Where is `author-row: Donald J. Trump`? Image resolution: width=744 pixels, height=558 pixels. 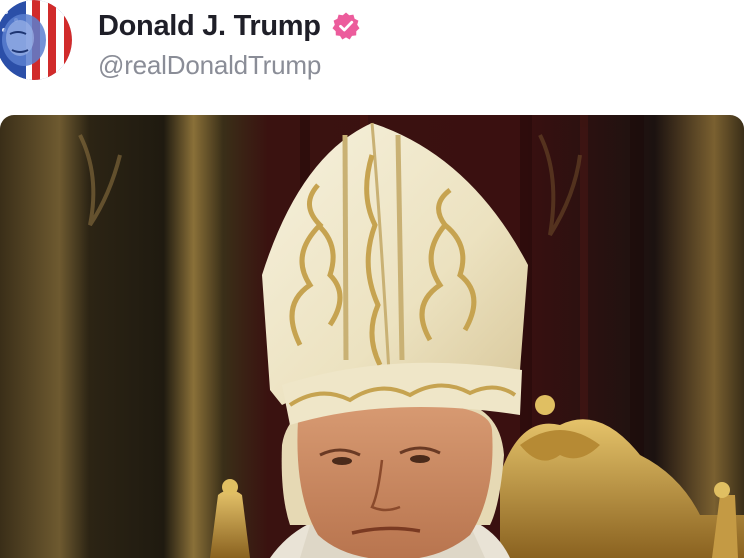 author-row: Donald J. Trump is located at coordinates (229, 26).